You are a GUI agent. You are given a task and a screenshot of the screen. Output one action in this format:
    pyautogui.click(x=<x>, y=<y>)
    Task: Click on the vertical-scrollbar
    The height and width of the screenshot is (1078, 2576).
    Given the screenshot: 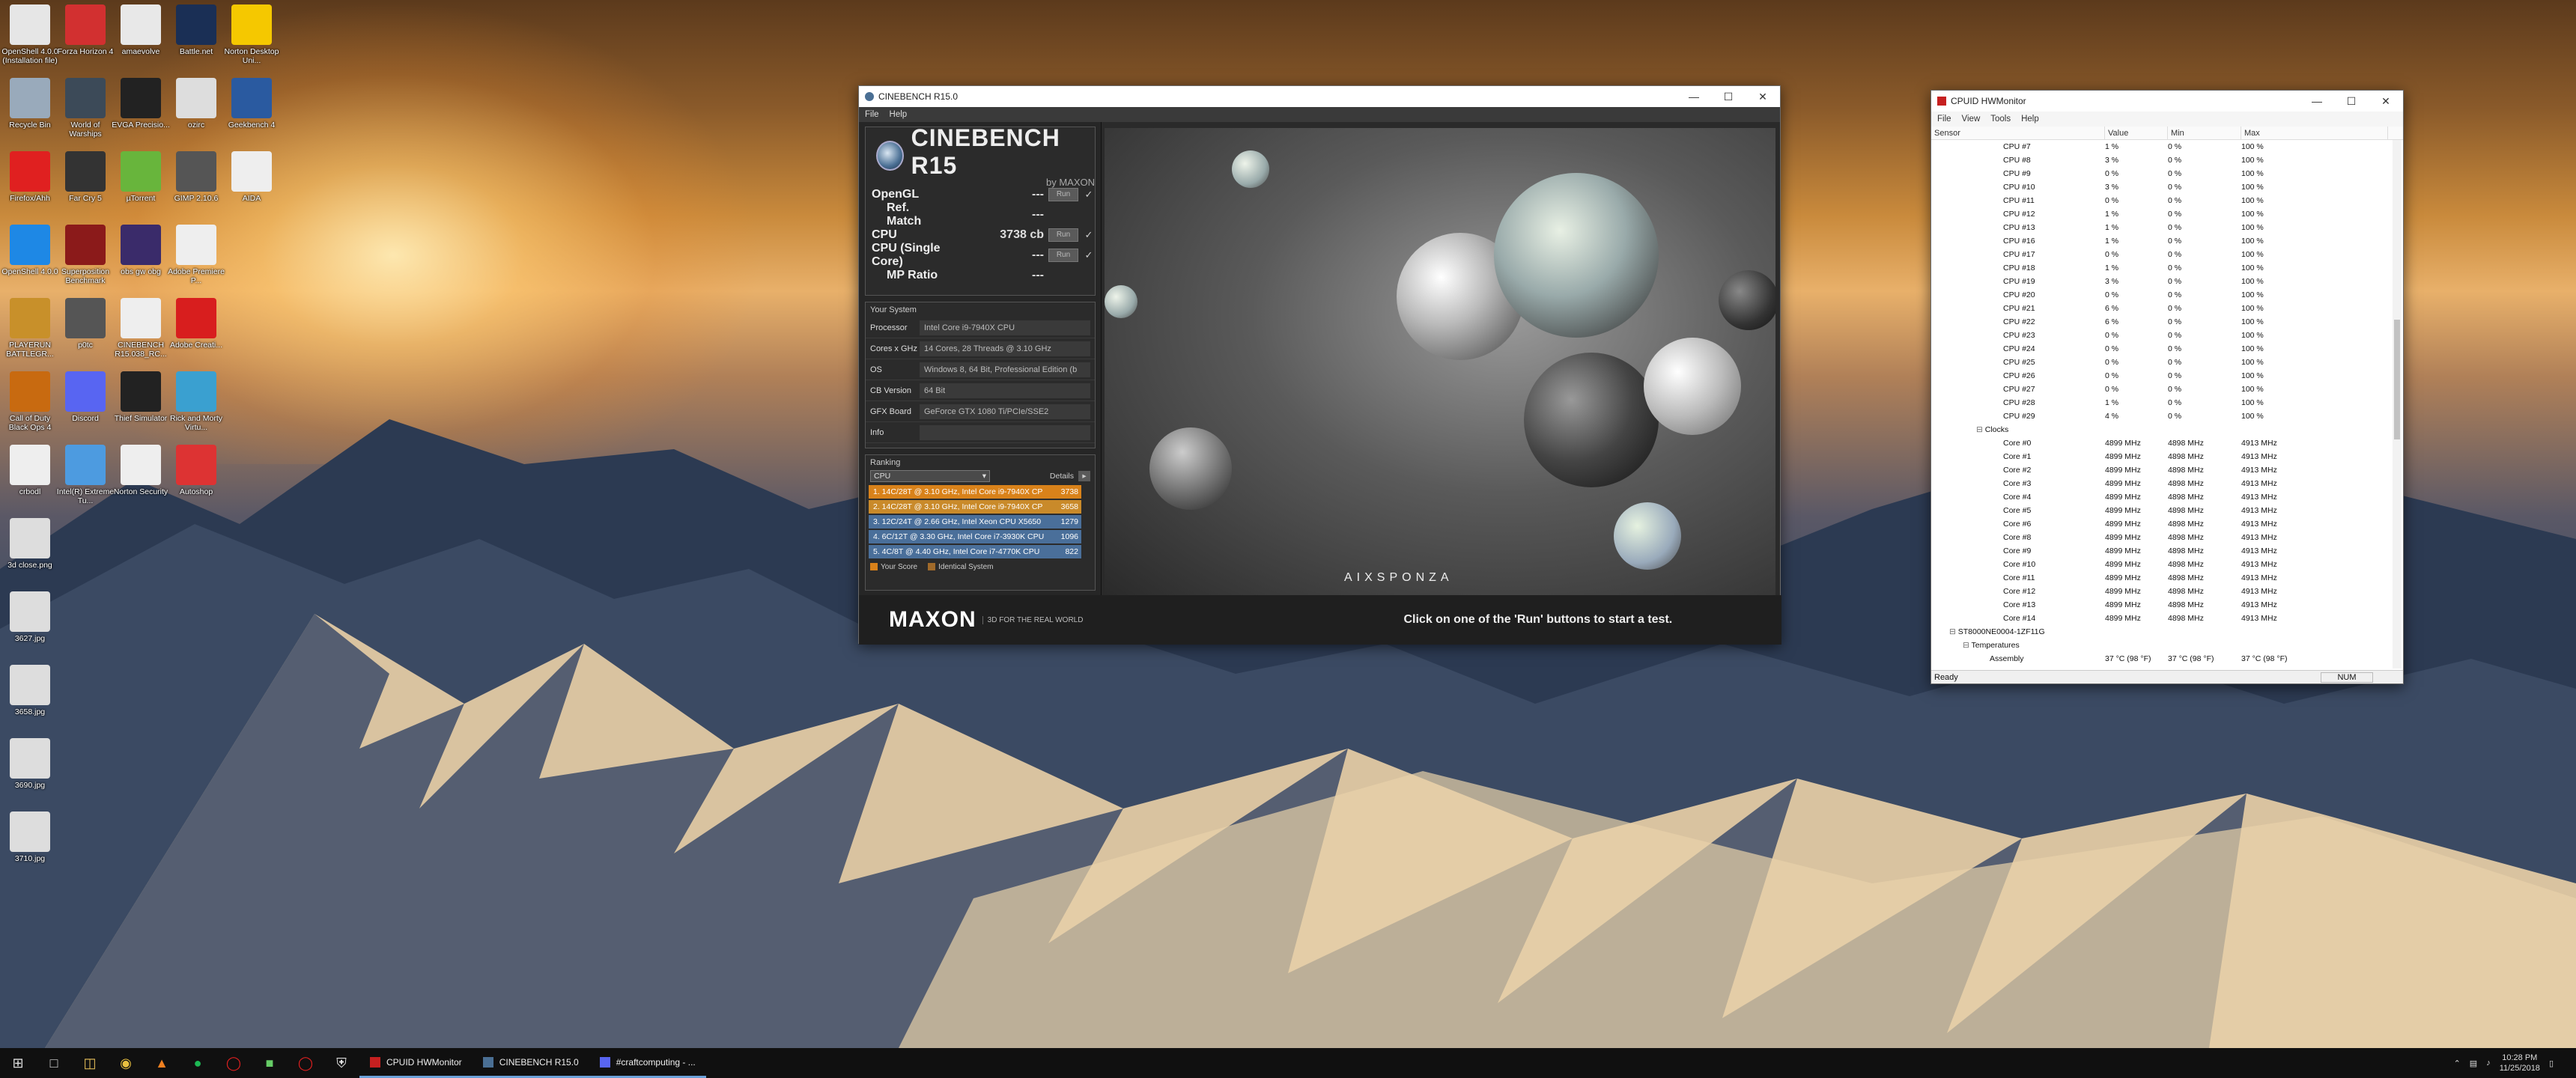 What is the action you would take?
    pyautogui.click(x=2397, y=404)
    